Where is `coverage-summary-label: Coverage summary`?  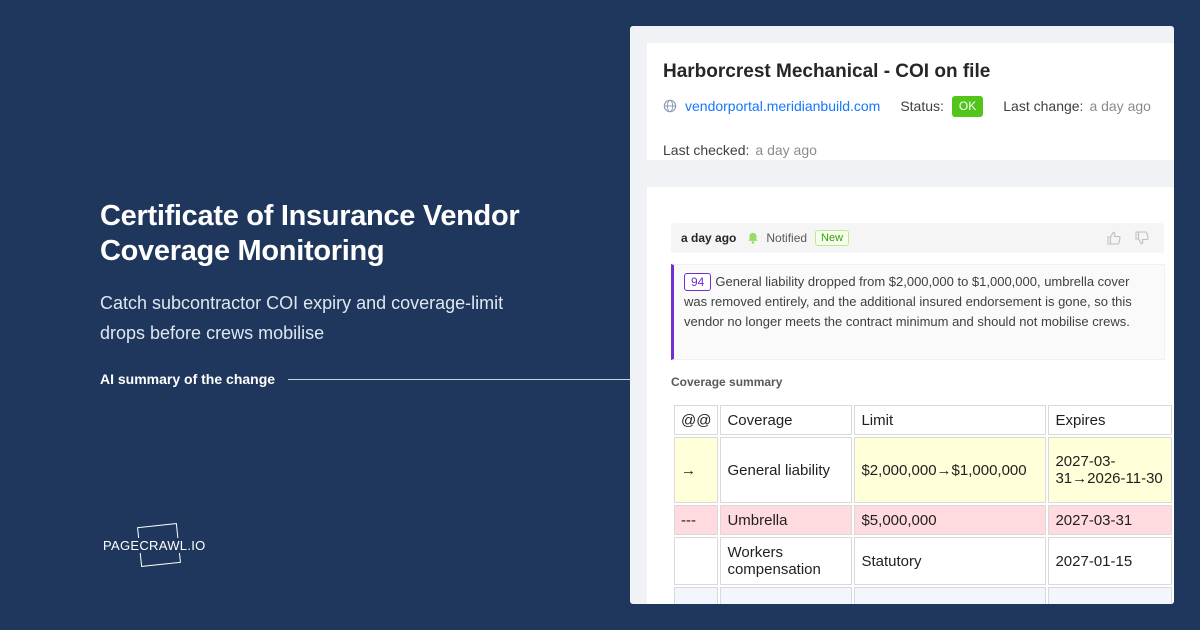 coverage-summary-label: Coverage summary is located at coordinates (727, 382).